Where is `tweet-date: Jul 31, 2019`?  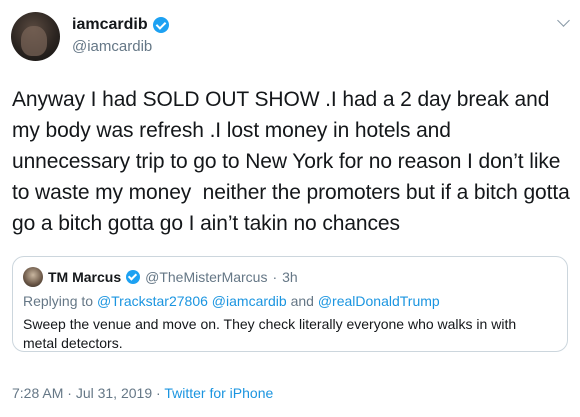 tweet-date: Jul 31, 2019 is located at coordinates (114, 393).